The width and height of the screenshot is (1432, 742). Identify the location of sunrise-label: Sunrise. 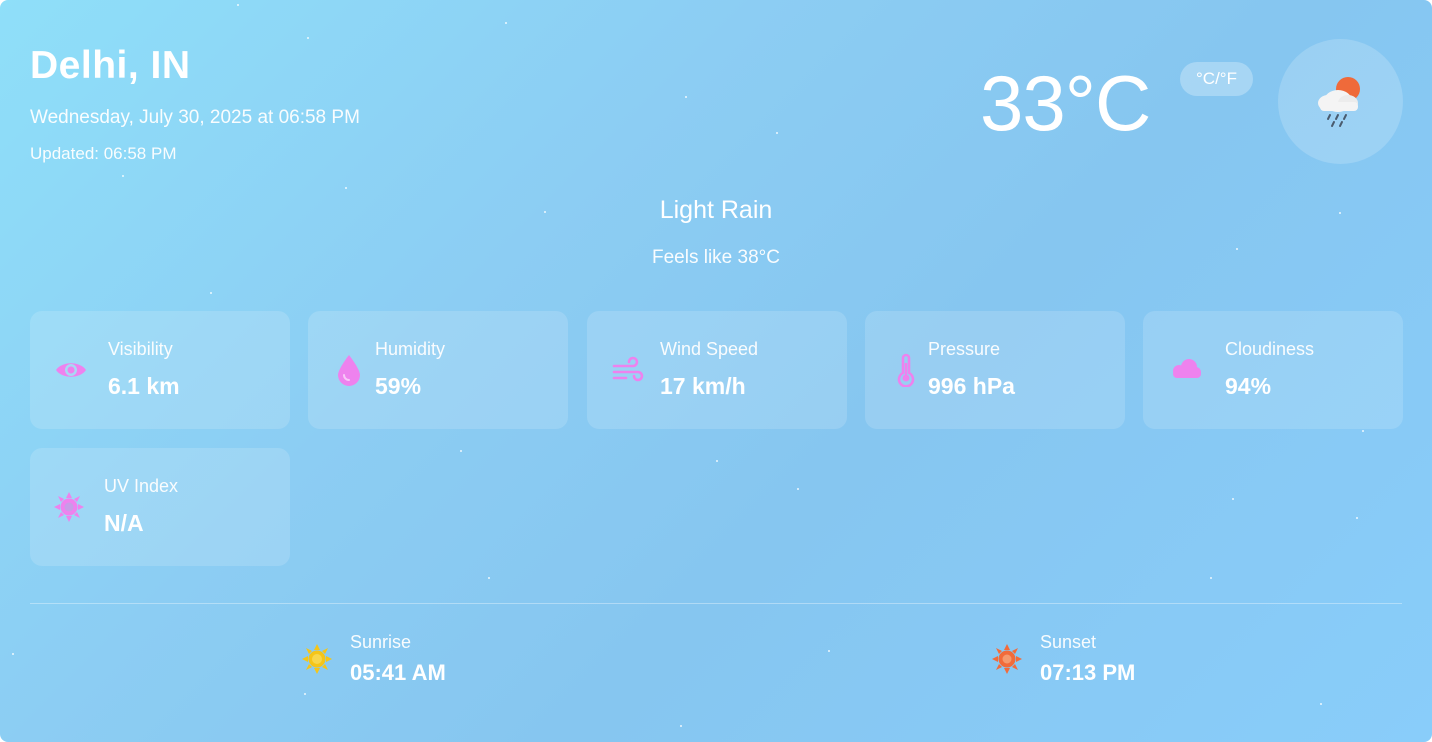
(381, 642).